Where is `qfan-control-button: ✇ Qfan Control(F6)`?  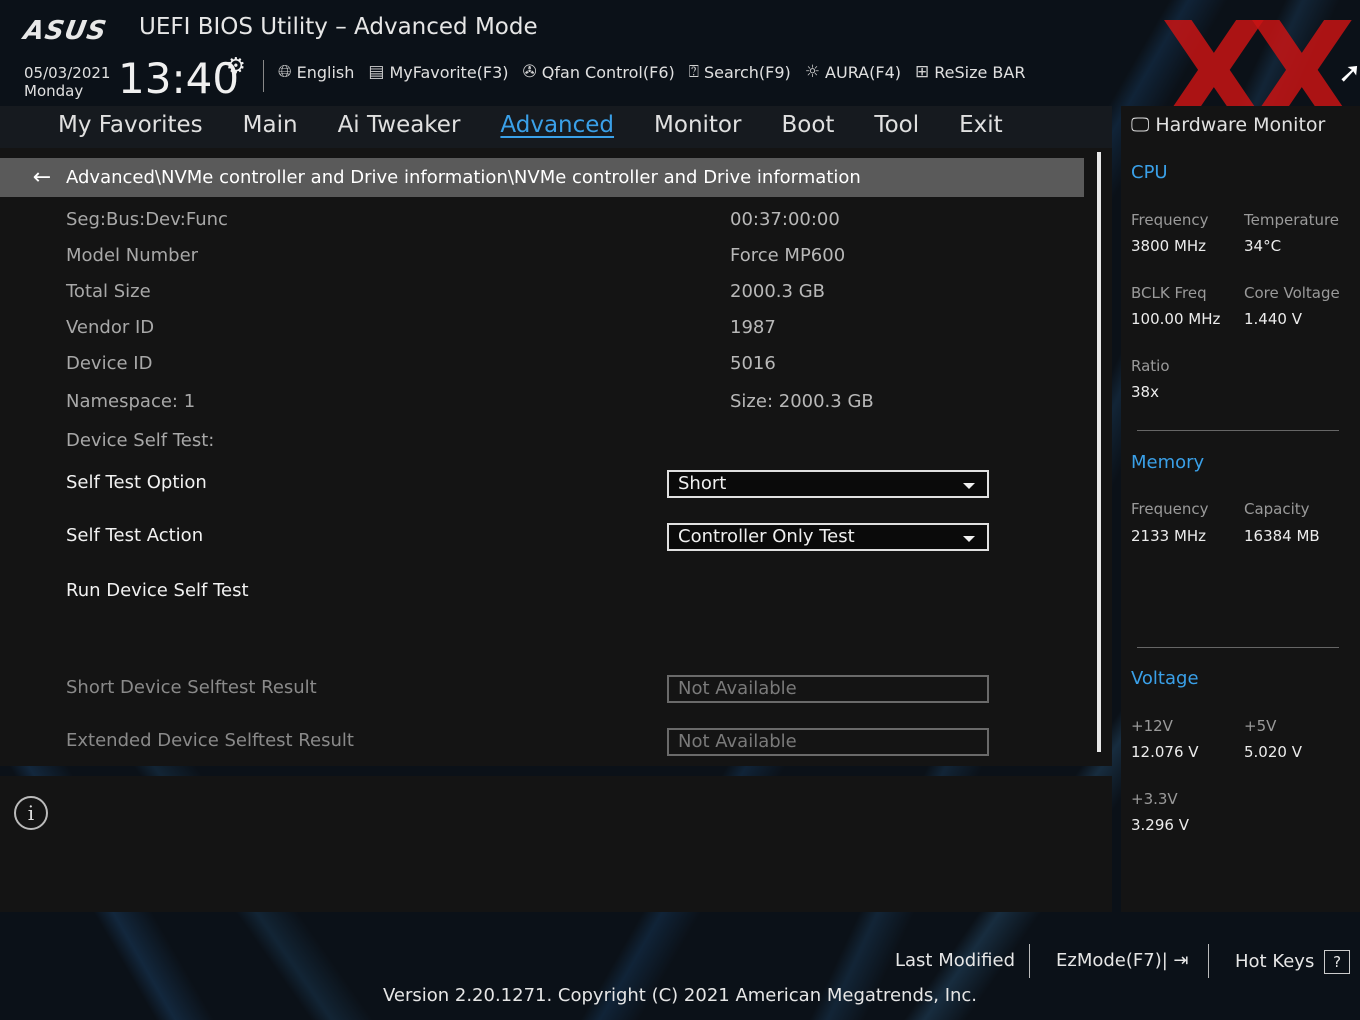
qfan-control-button: ✇ Qfan Control(F6) is located at coordinates (599, 72).